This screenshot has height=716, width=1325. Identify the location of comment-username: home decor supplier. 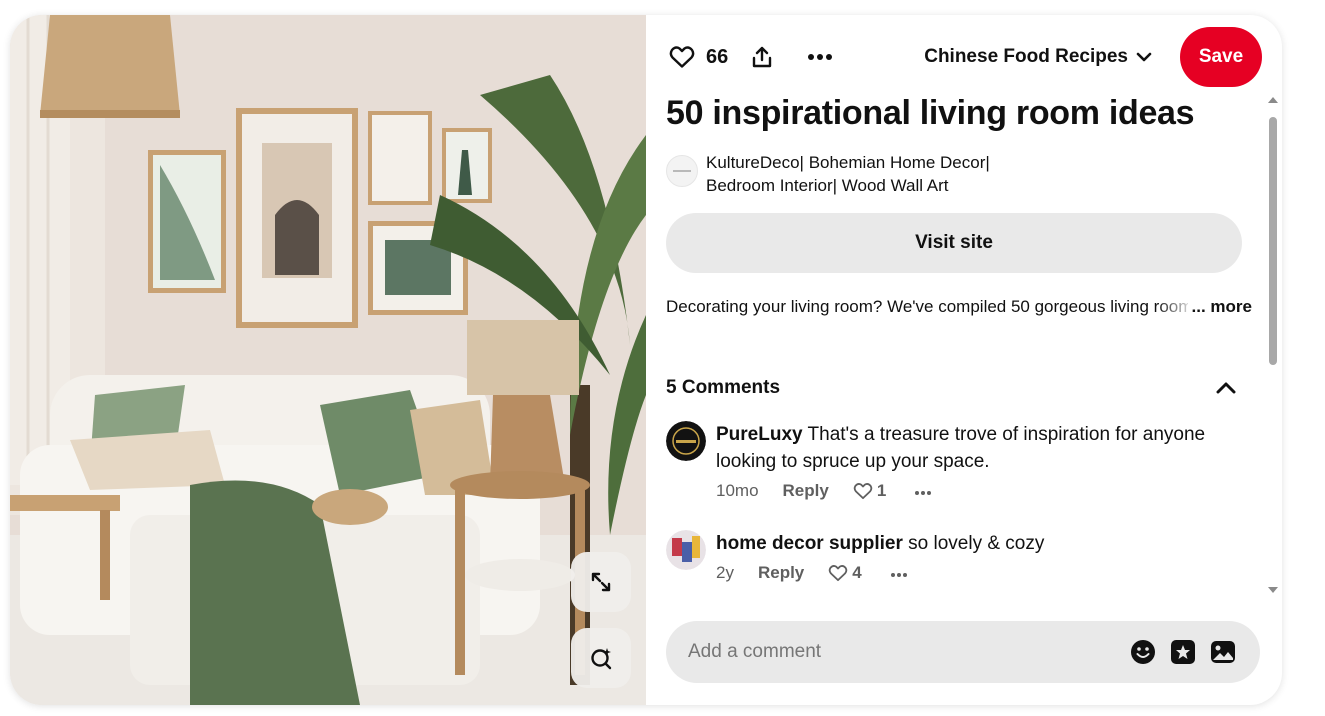
(809, 543).